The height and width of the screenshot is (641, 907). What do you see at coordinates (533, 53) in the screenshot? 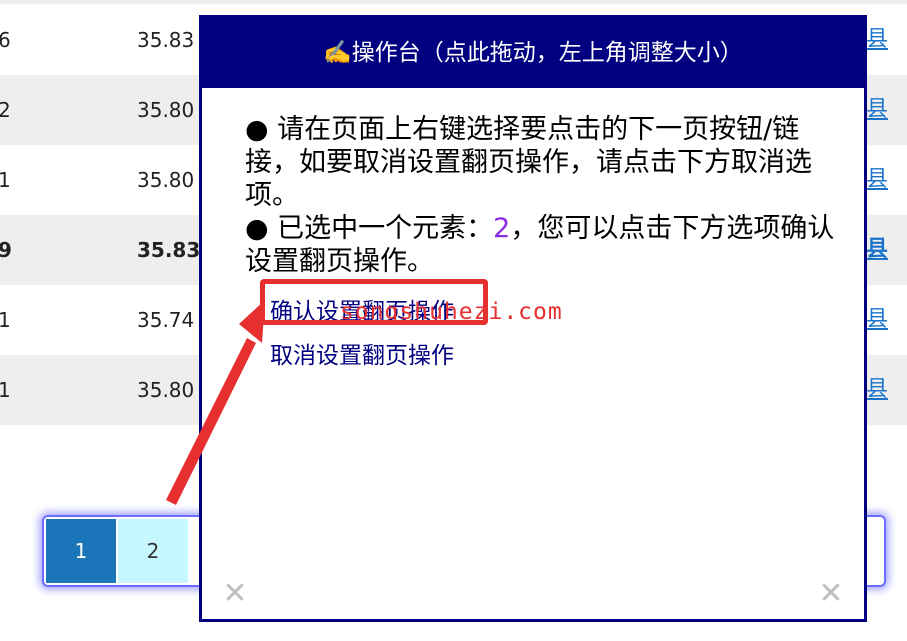
I see `console-drag-header: ✍️操作台（点此拖动，左上角调整大小）` at bounding box center [533, 53].